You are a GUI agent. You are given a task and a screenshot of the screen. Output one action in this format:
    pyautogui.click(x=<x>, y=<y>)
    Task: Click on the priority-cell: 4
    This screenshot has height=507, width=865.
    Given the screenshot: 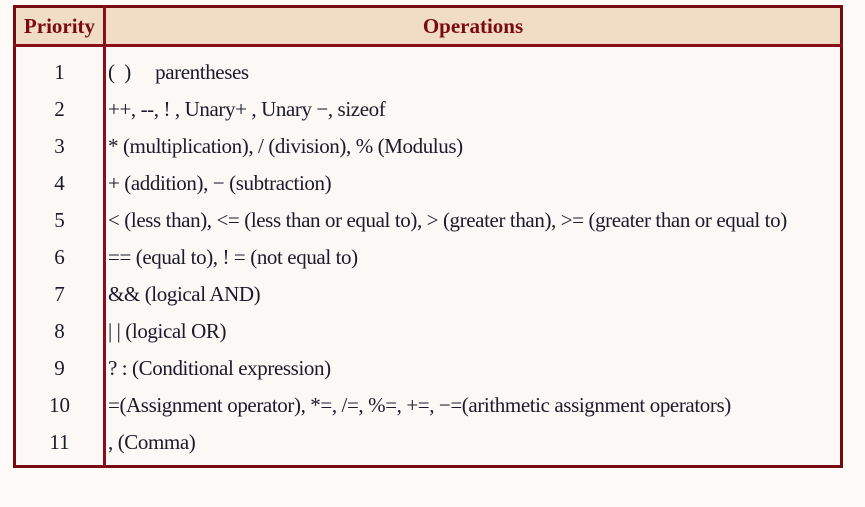 What is the action you would take?
    pyautogui.click(x=60, y=183)
    